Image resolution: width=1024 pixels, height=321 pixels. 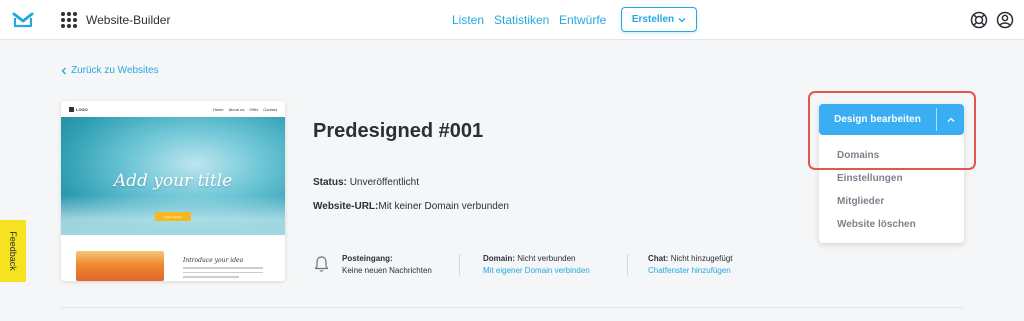 I want to click on lifebuoy-help-icon, so click(x=979, y=20).